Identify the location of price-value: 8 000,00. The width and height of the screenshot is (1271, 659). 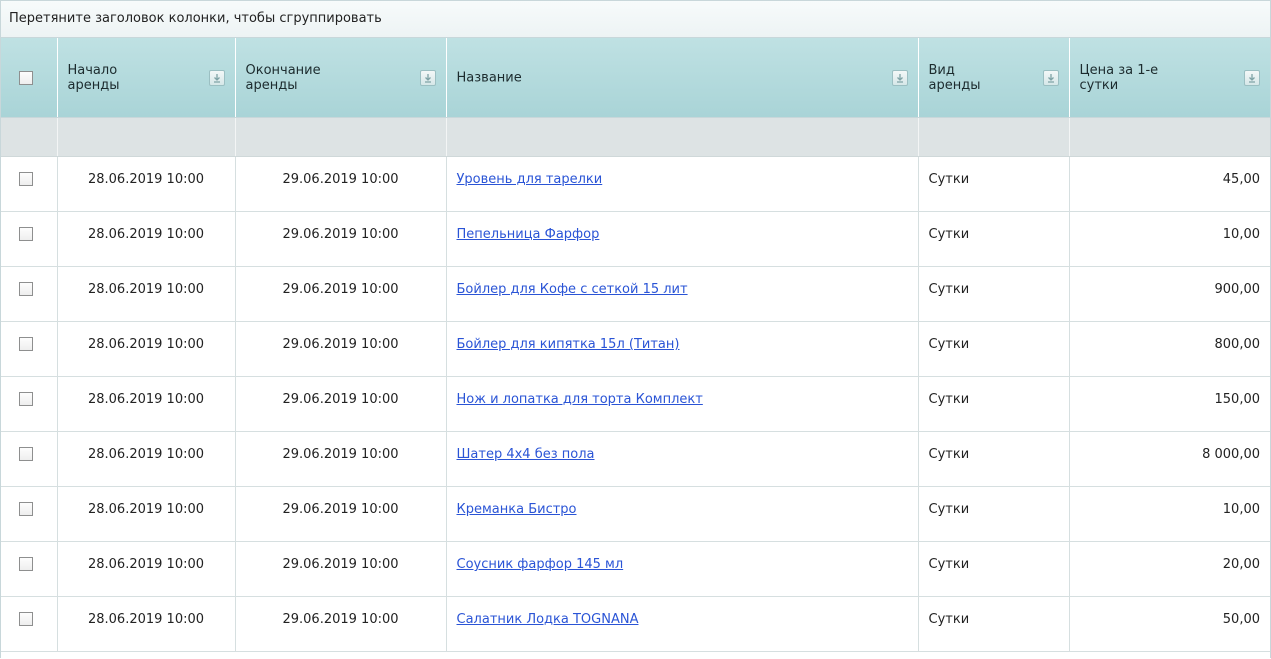
(1231, 454).